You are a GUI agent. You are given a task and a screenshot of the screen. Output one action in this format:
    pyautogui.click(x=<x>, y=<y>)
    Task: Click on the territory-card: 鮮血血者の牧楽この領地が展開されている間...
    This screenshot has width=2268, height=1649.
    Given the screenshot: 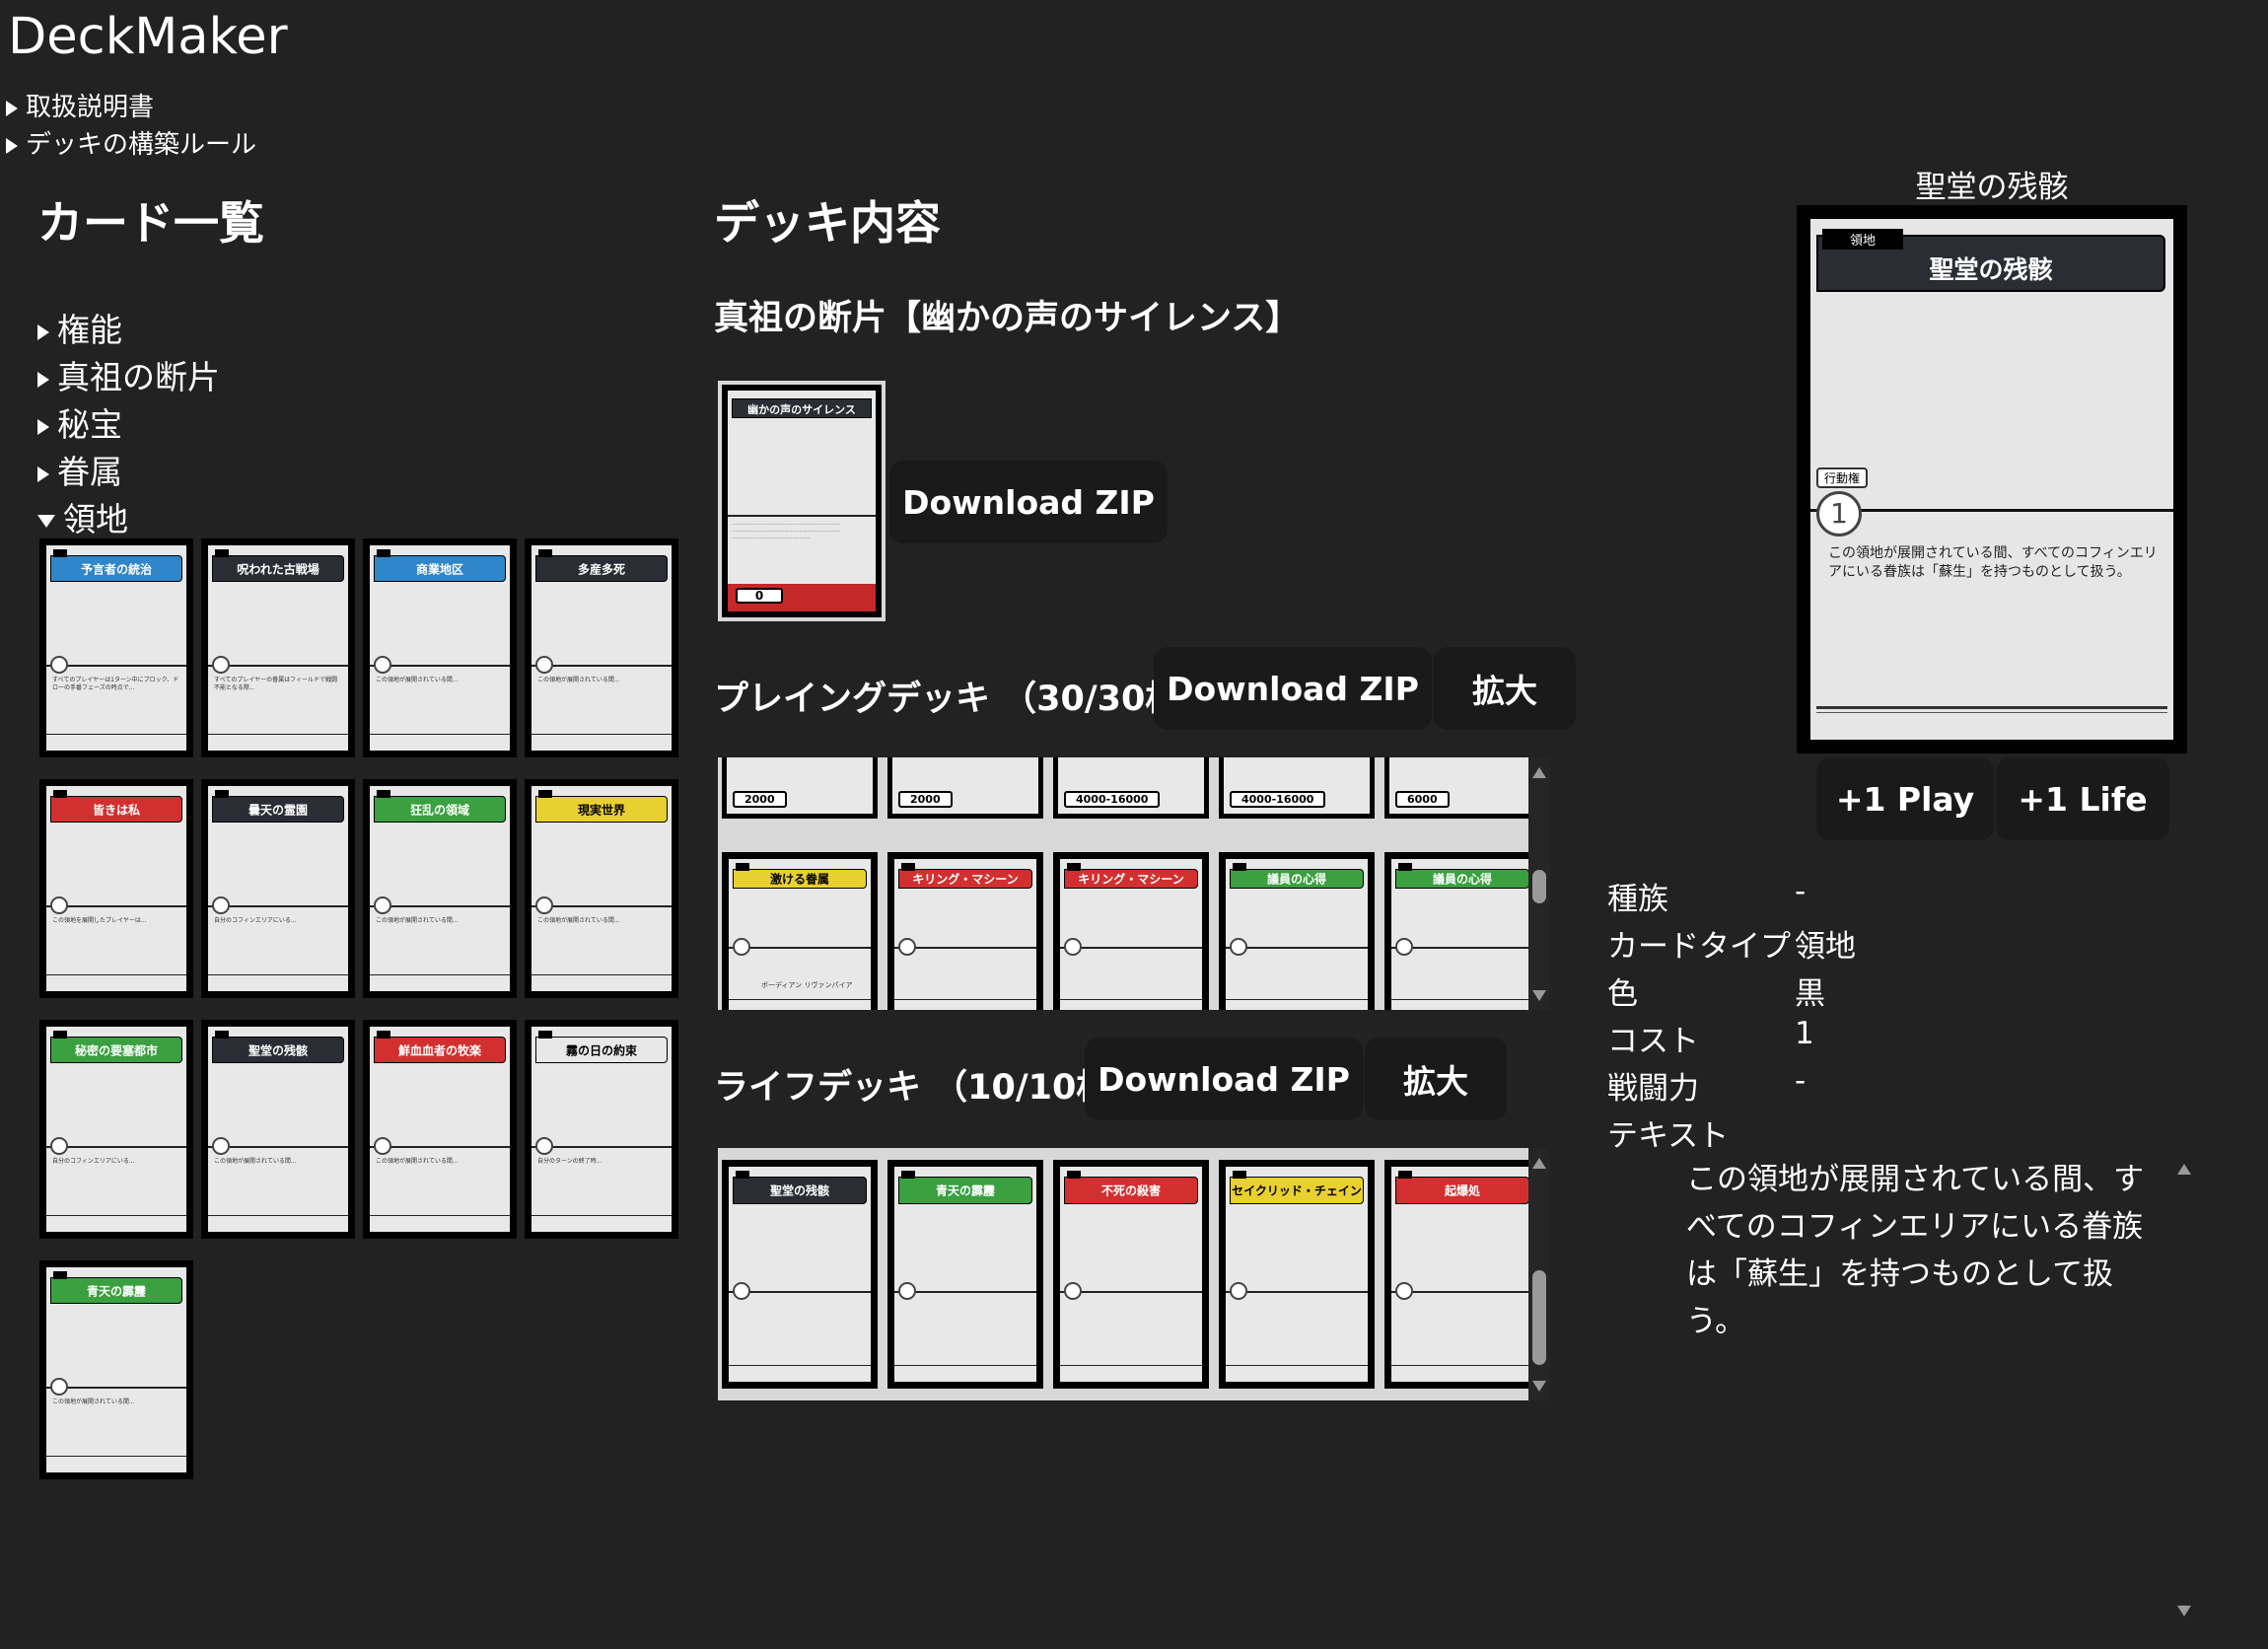 What is the action you would take?
    pyautogui.click(x=440, y=1129)
    